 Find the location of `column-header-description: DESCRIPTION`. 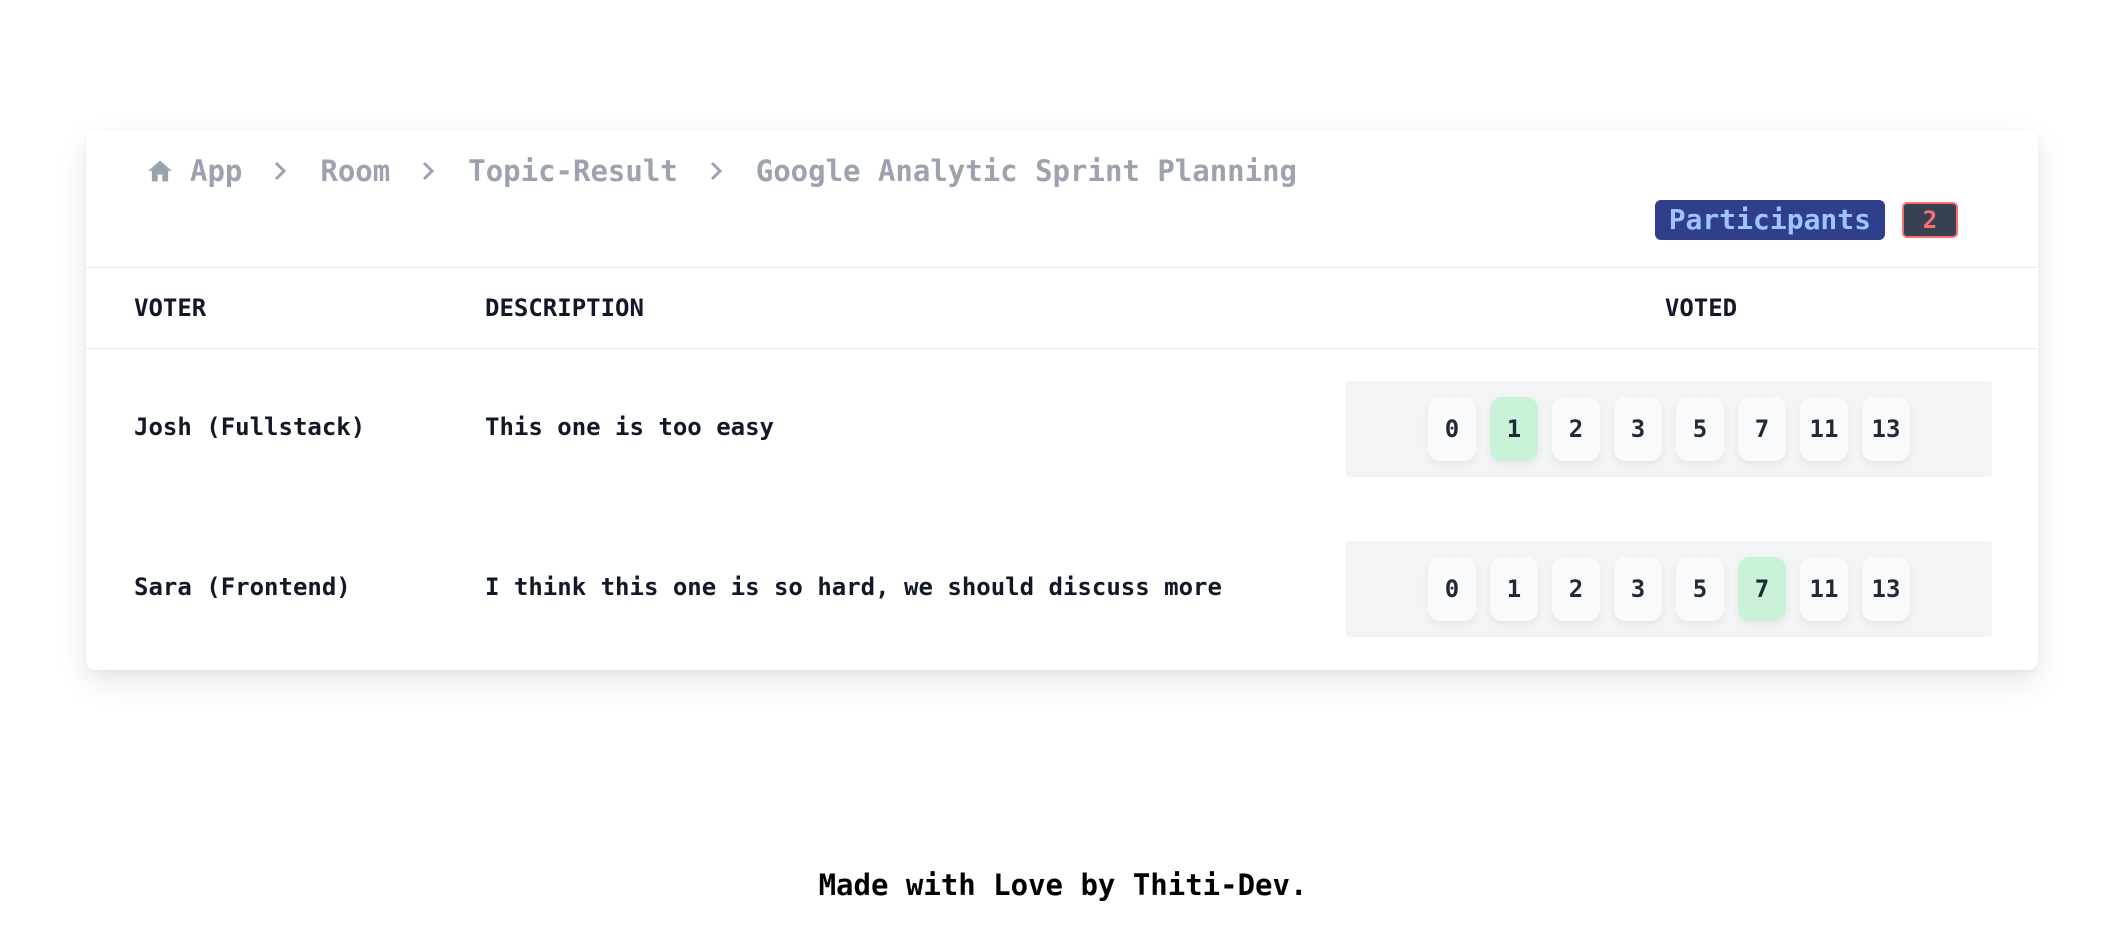

column-header-description: DESCRIPTION is located at coordinates (564, 308).